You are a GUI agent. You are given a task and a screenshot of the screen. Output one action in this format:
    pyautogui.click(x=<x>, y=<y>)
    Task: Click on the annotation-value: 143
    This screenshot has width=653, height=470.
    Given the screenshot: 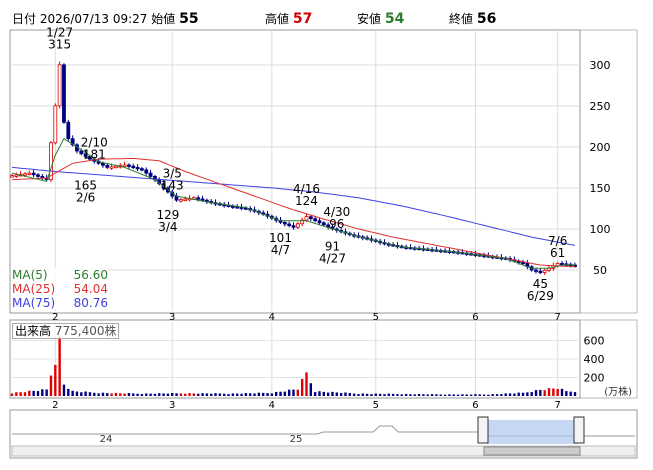 What is the action you would take?
    pyautogui.click(x=172, y=186)
    